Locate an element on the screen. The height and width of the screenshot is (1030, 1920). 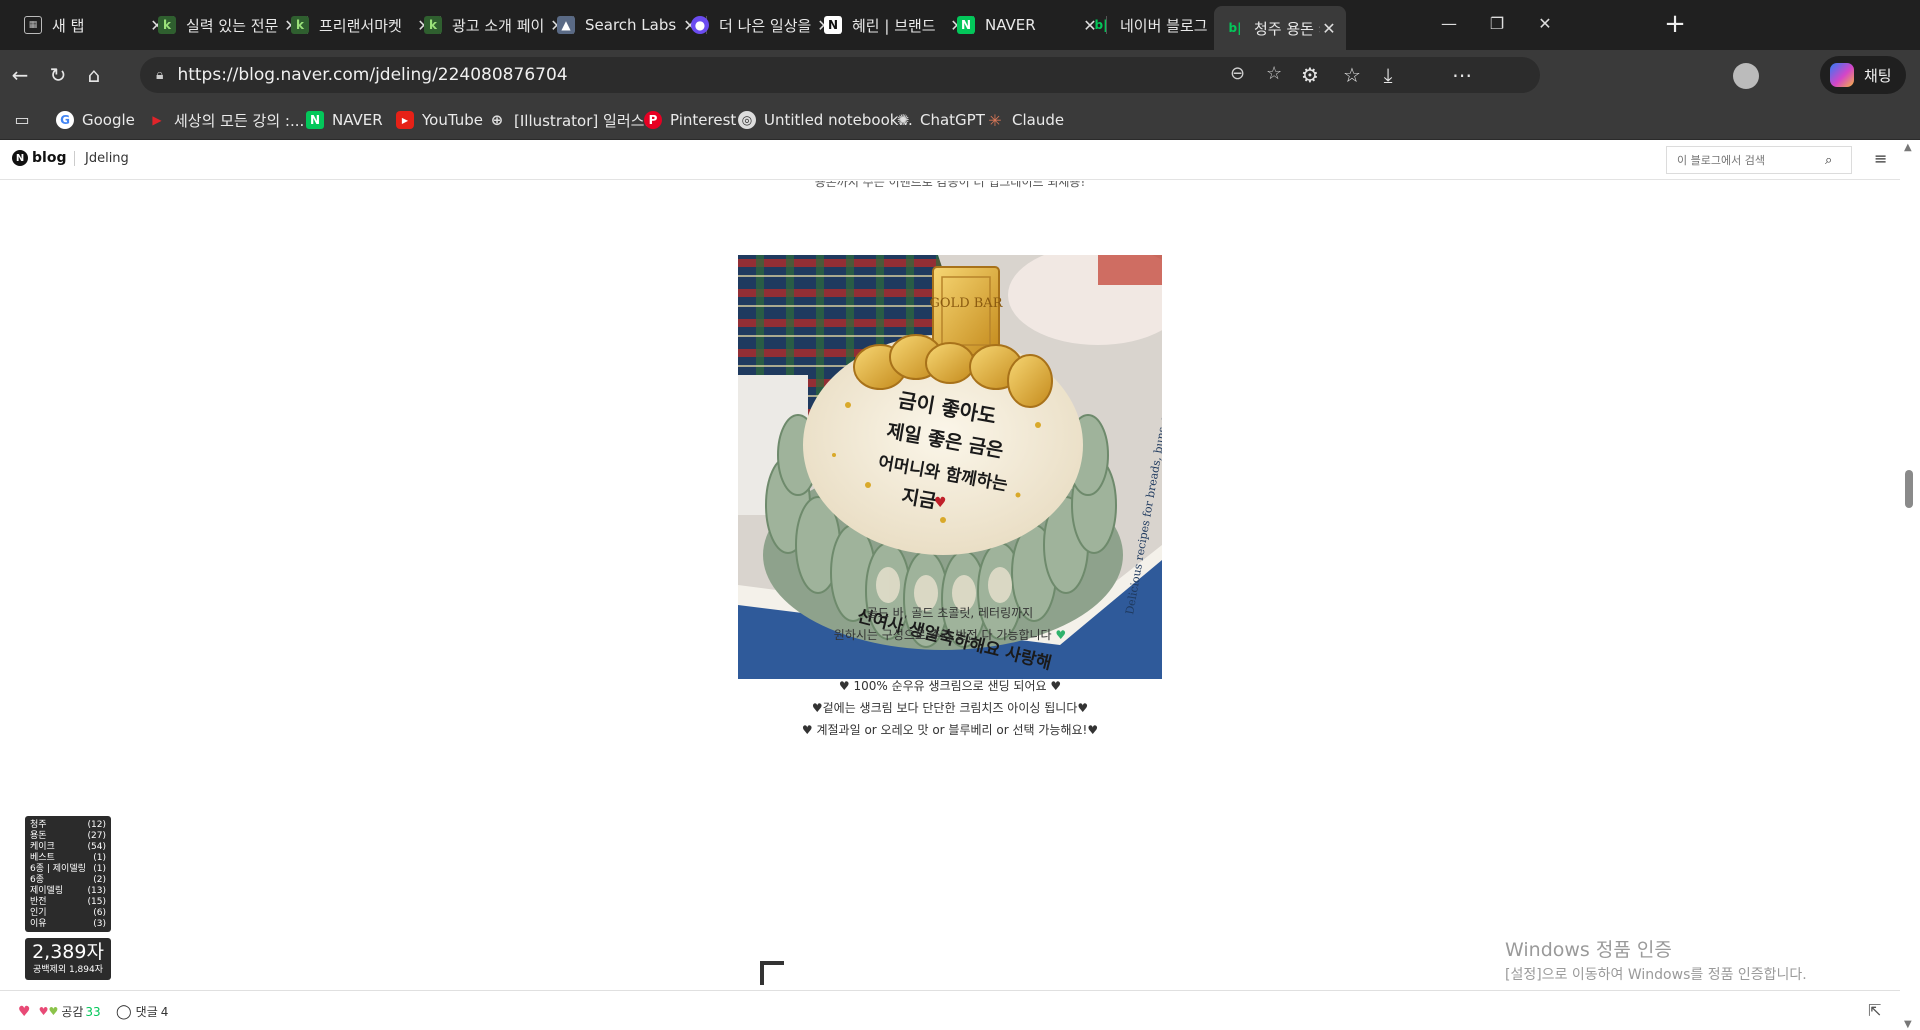
back-icon: ← is located at coordinates (20, 75).